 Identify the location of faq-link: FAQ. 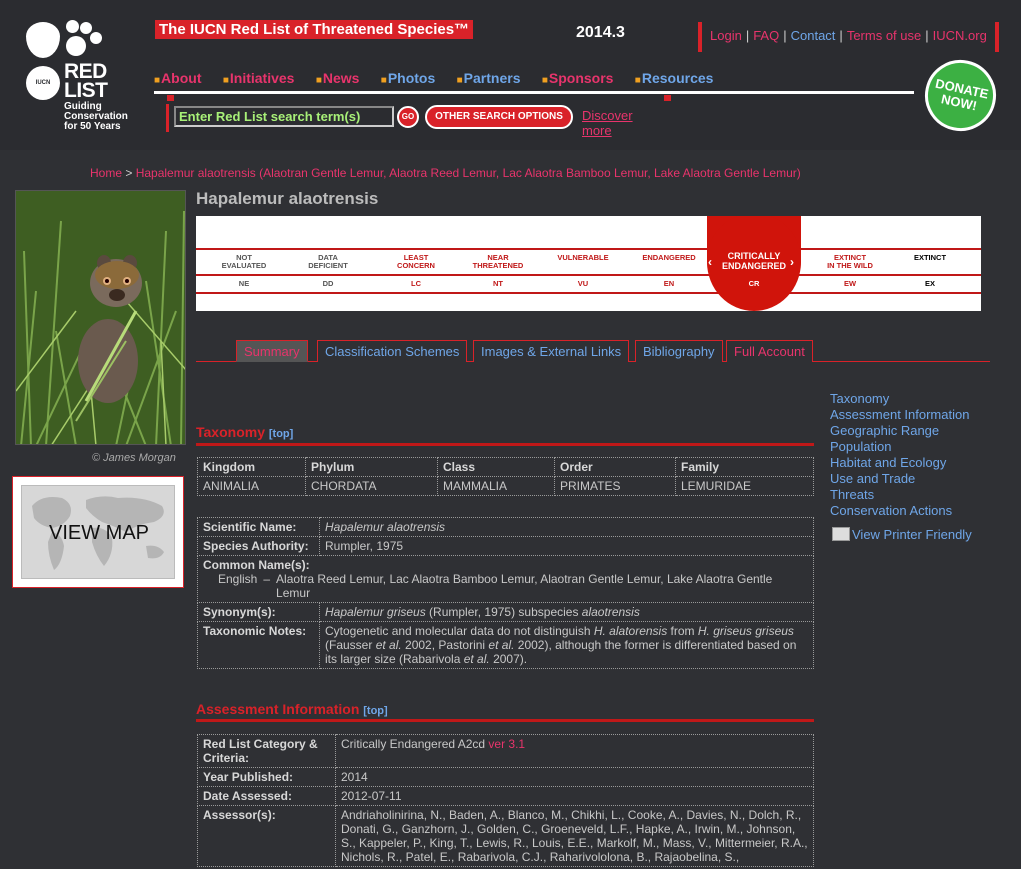
(766, 35).